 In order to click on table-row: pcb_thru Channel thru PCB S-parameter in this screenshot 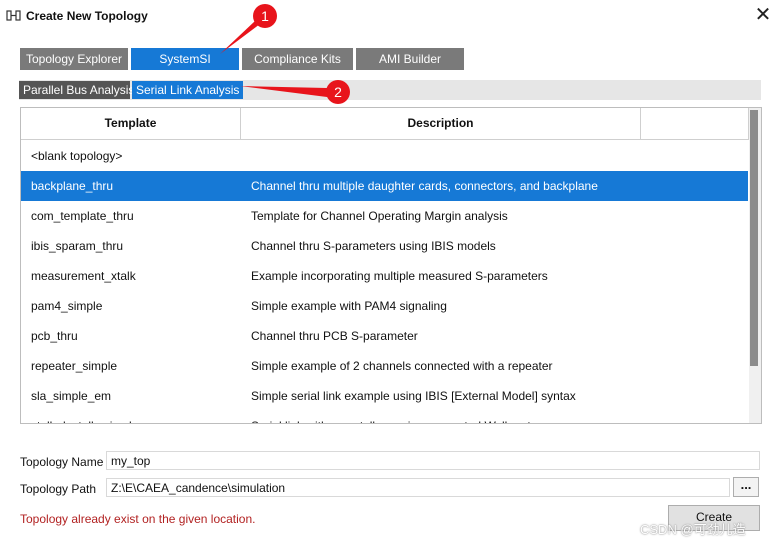, I will do `click(384, 336)`.